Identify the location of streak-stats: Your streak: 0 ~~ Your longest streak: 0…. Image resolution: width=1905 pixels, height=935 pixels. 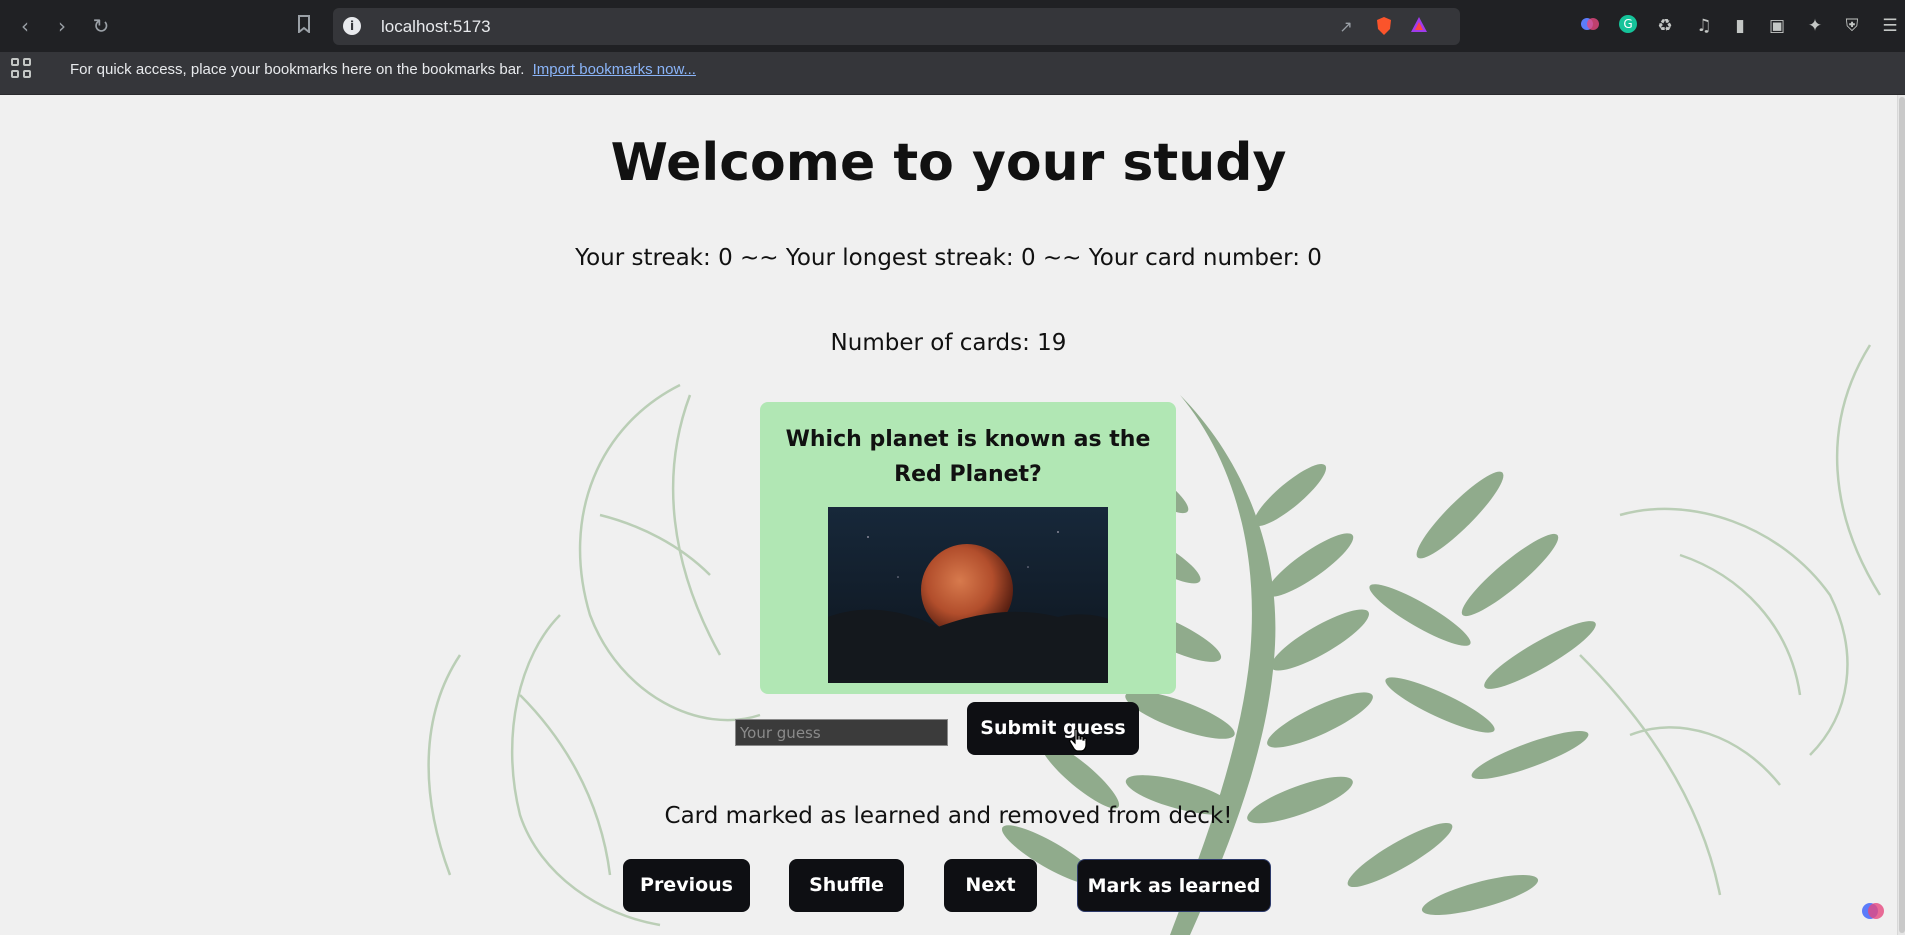
(948, 258).